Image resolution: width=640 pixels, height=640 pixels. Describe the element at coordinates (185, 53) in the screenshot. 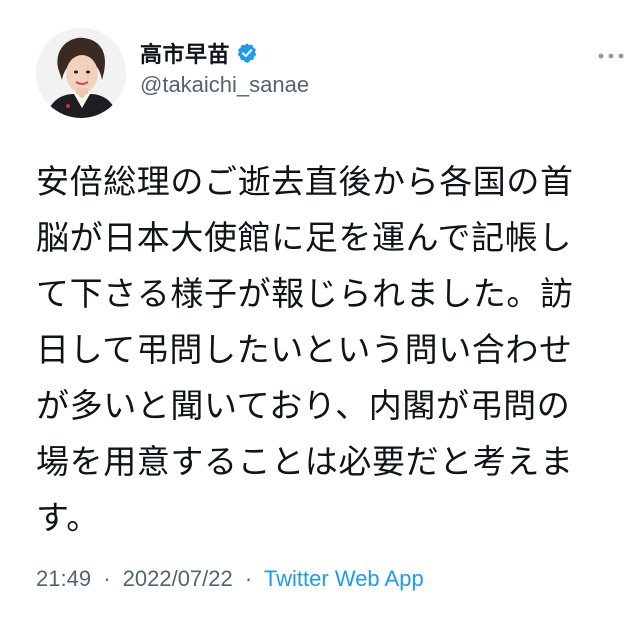

I see `display-name: 高市早苗` at that location.